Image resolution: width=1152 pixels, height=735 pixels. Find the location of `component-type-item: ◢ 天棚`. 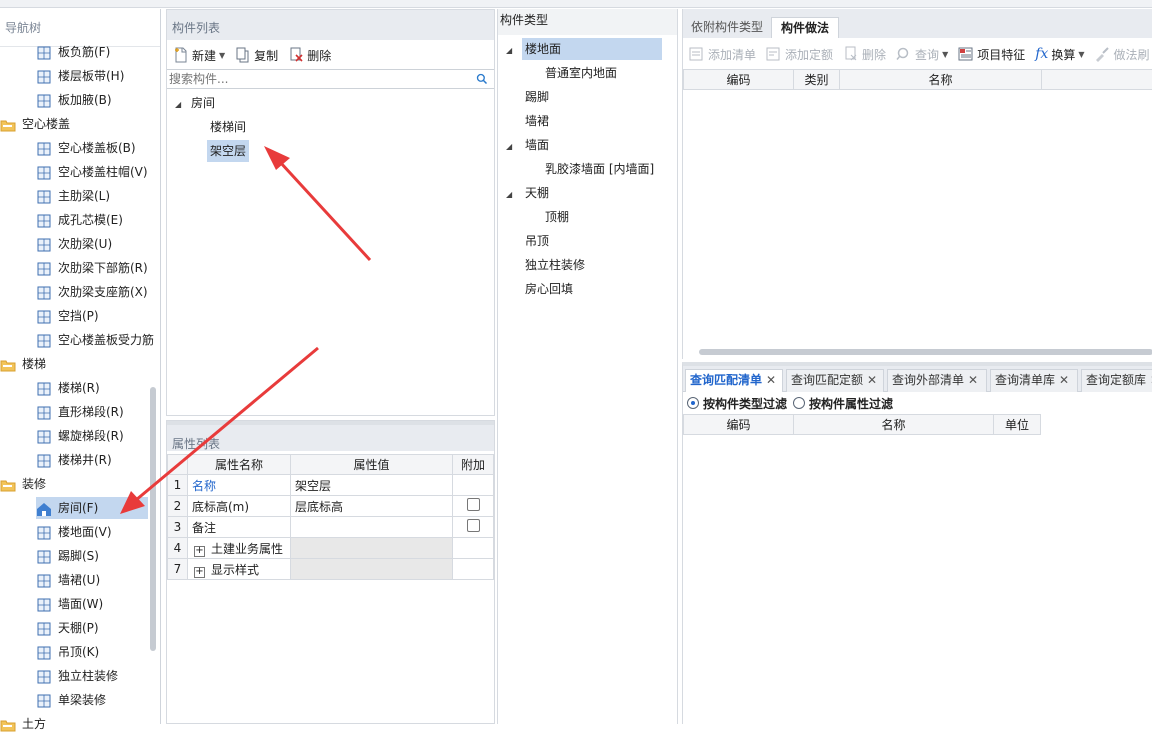

component-type-item: ◢ 天棚 is located at coordinates (529, 193).